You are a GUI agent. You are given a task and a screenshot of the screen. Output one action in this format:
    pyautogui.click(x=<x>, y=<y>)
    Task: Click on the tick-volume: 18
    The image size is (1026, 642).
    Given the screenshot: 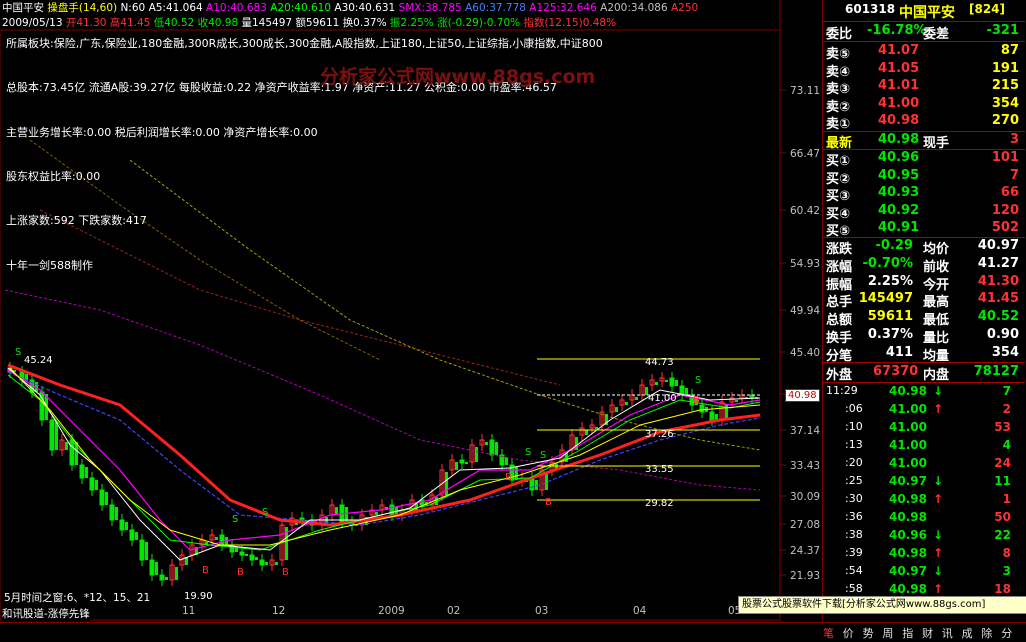 What is the action you would take?
    pyautogui.click(x=1002, y=589)
    